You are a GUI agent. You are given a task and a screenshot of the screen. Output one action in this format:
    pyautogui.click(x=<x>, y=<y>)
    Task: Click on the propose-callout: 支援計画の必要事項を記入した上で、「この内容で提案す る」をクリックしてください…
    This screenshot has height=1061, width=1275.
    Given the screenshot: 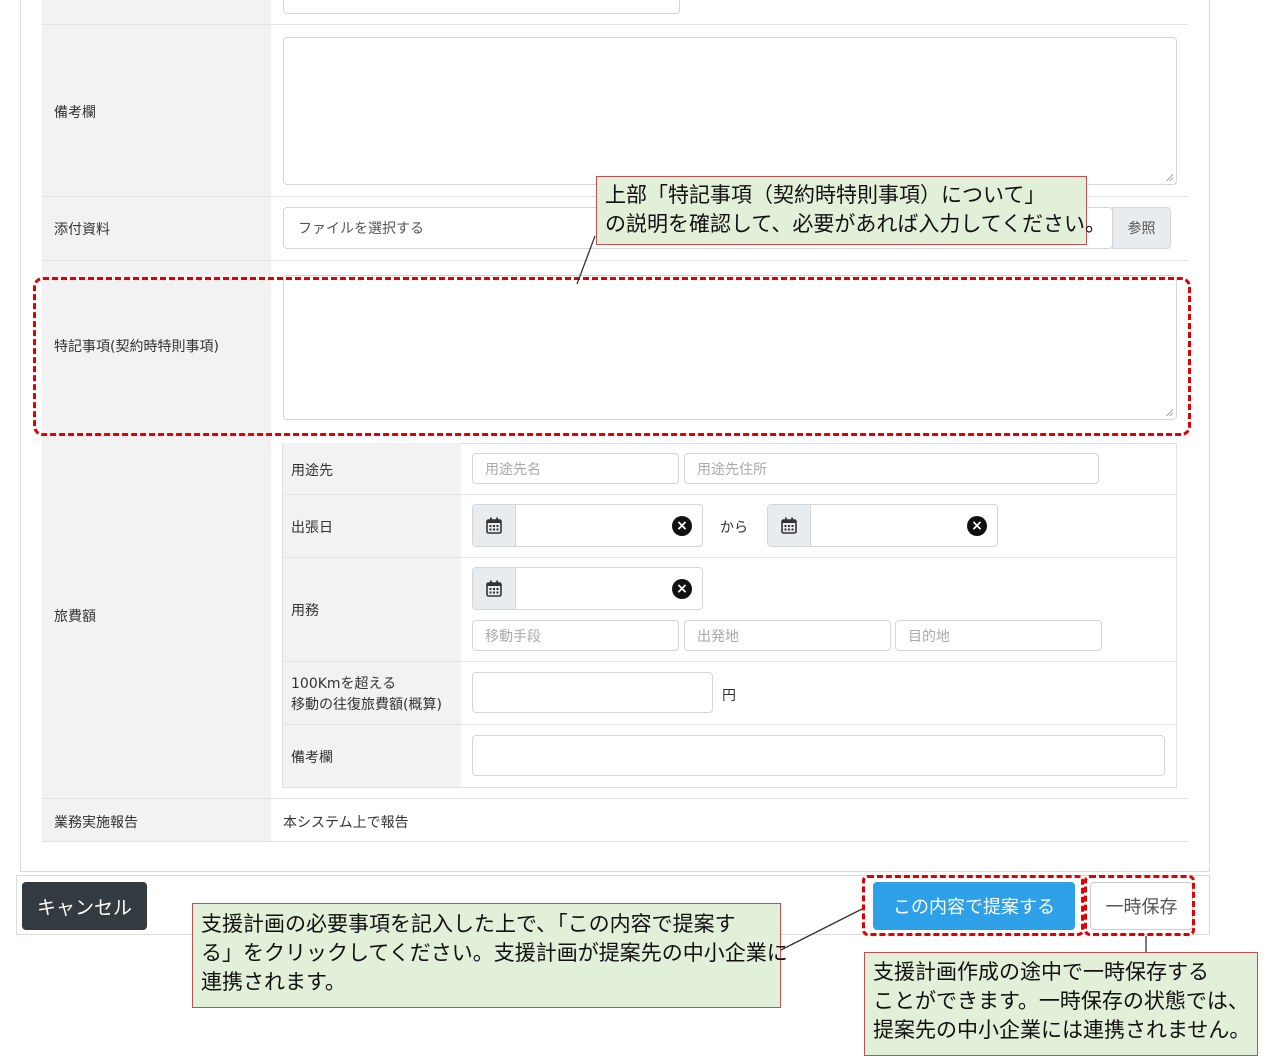 What is the action you would take?
    pyautogui.click(x=490, y=955)
    